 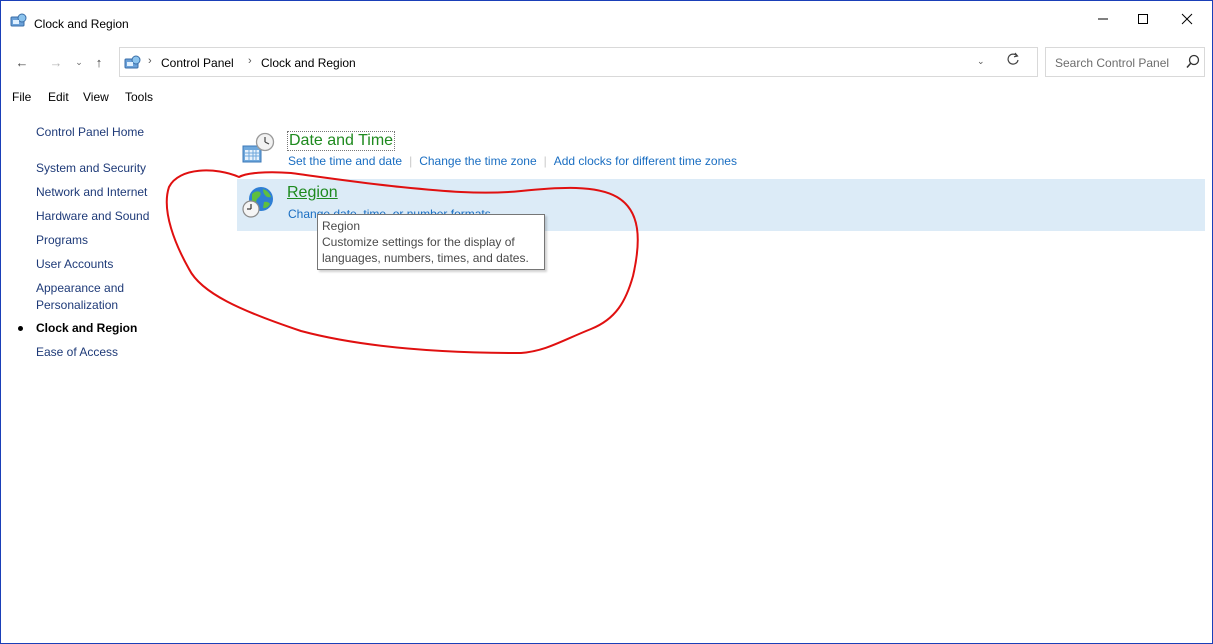 I want to click on back-button: ←, so click(x=22, y=62).